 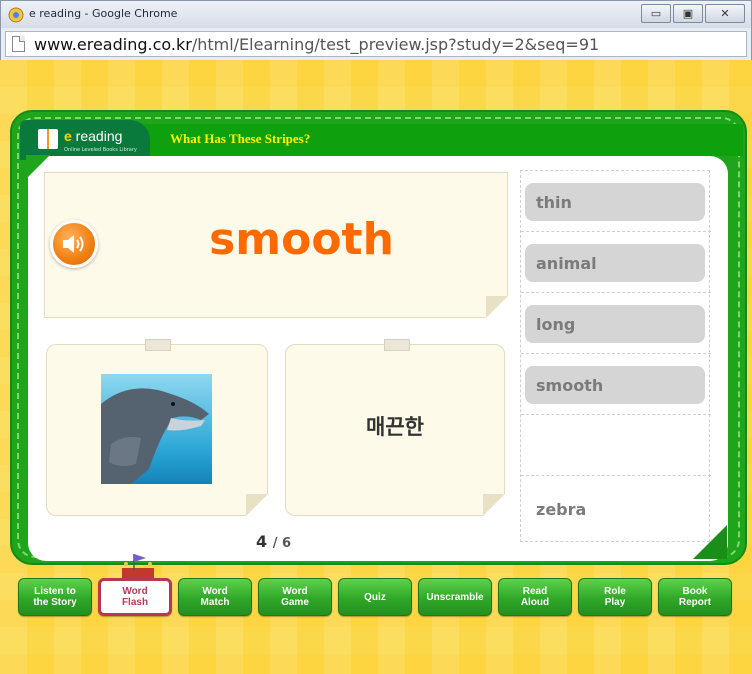 I want to click on window-title: e reading - Google Chrome, so click(x=103, y=13).